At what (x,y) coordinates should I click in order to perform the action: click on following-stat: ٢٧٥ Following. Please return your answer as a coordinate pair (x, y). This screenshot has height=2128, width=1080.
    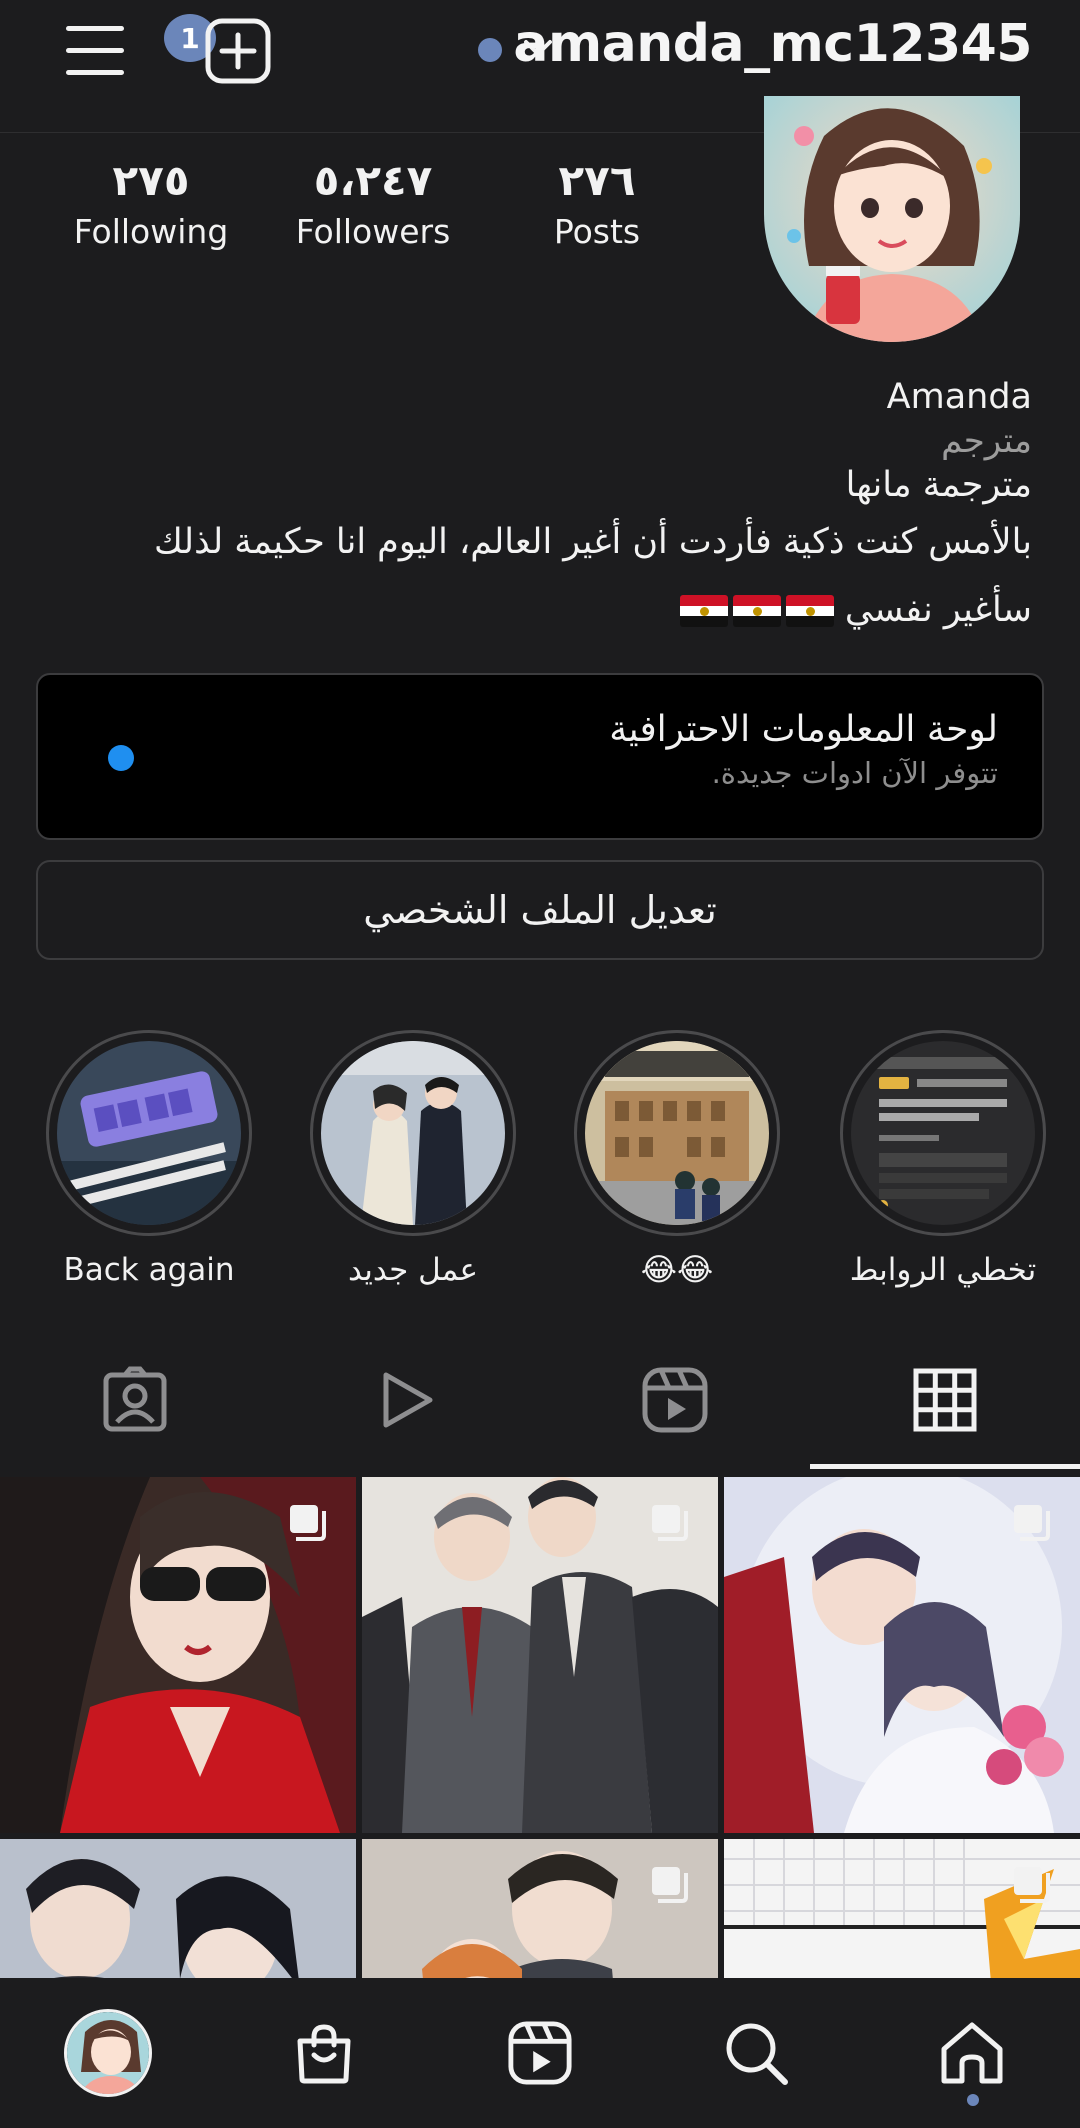
    Looking at the image, I should click on (151, 205).